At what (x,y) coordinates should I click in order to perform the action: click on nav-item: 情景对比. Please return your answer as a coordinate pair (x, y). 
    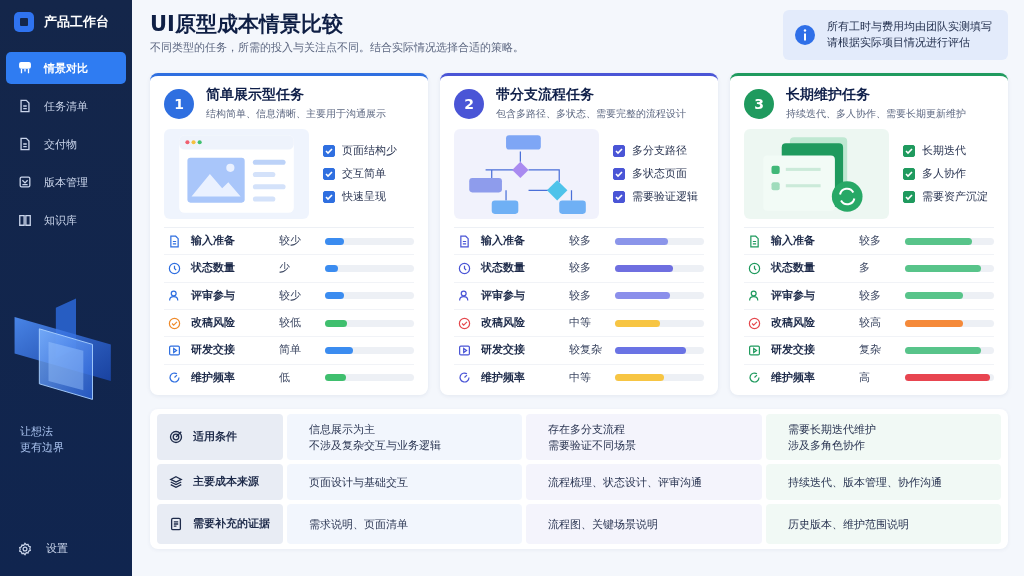
    Looking at the image, I should click on (66, 68).